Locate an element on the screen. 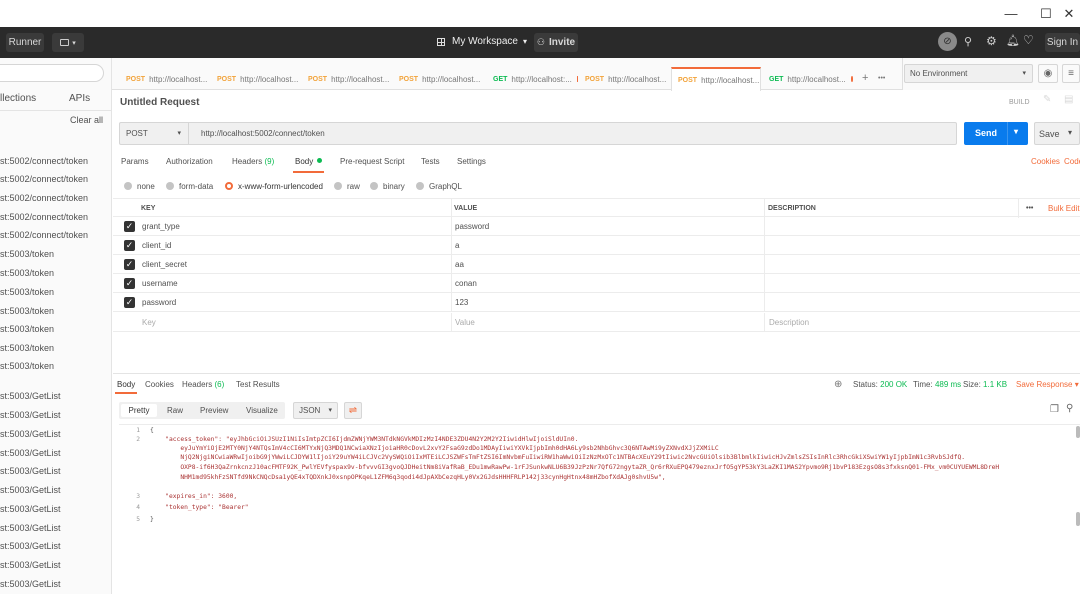  search-icon: ⚲ is located at coordinates (1069, 408).